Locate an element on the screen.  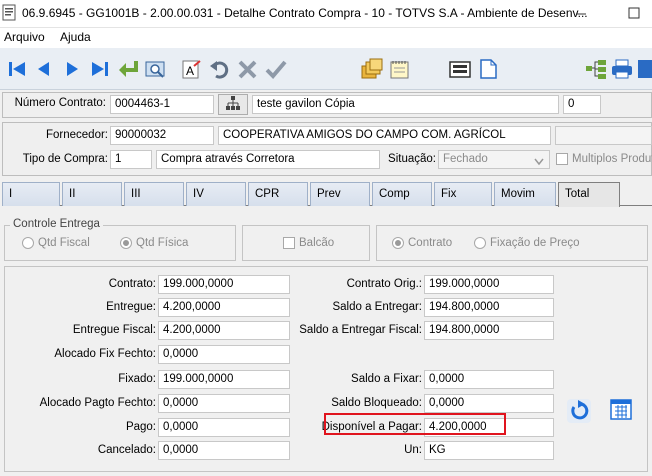
total-un-field: KG is located at coordinates (489, 450).